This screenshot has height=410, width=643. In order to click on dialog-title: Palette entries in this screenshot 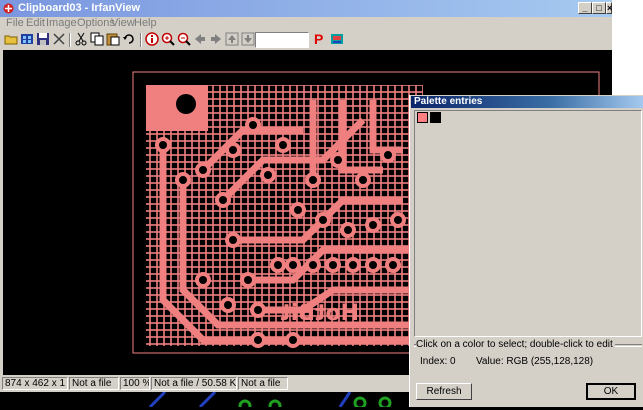, I will do `click(527, 102)`.